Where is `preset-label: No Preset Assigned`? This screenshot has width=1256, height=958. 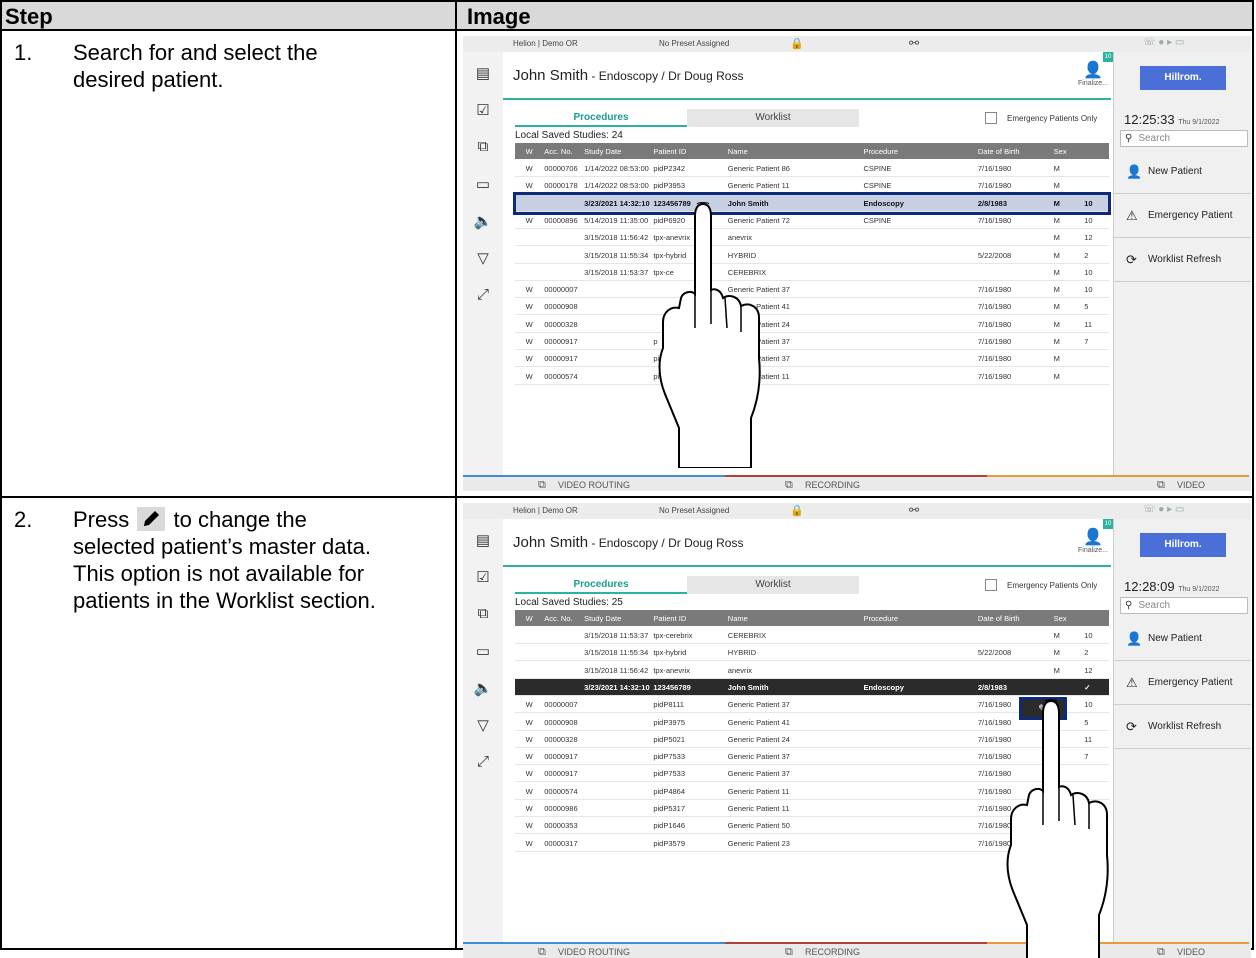 preset-label: No Preset Assigned is located at coordinates (694, 510).